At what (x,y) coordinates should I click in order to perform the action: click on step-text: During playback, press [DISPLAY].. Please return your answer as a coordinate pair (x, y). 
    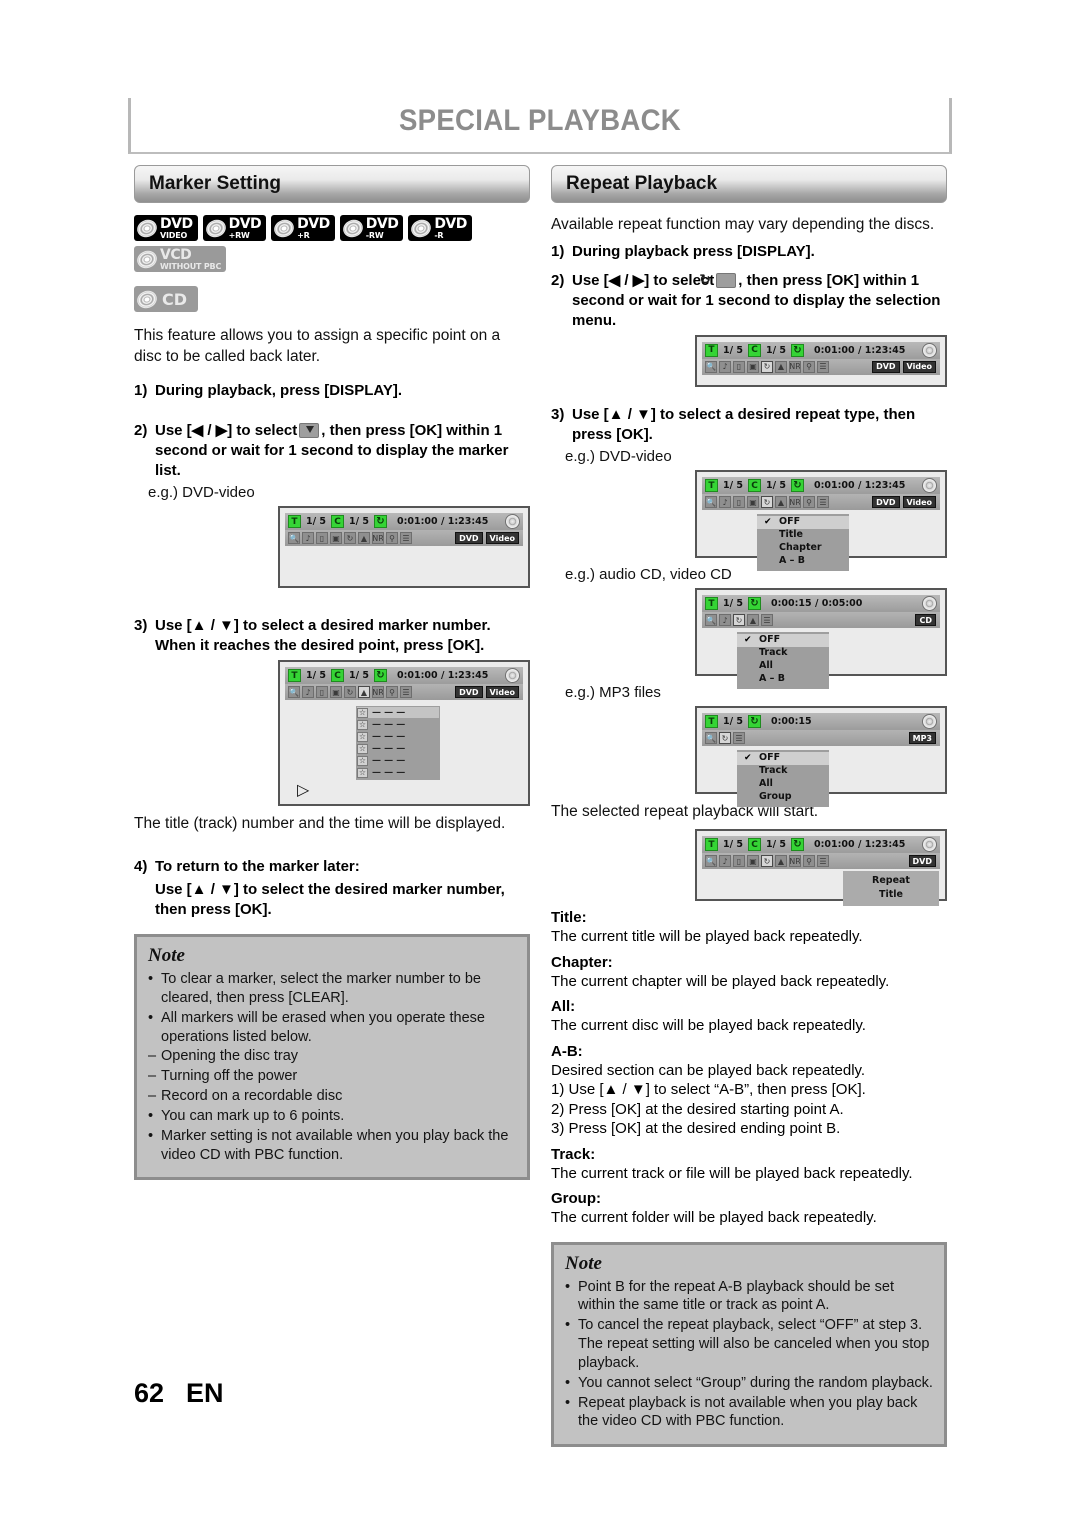
    Looking at the image, I should click on (279, 391).